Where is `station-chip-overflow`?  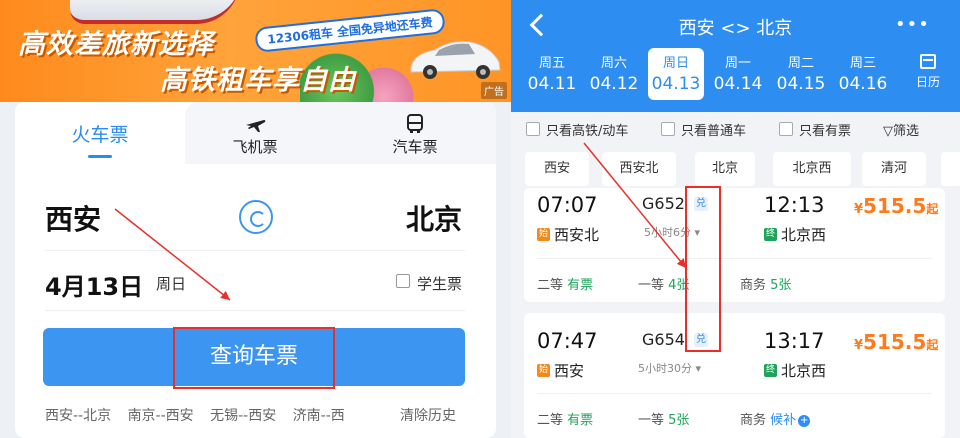
station-chip-overflow is located at coordinates (950, 169).